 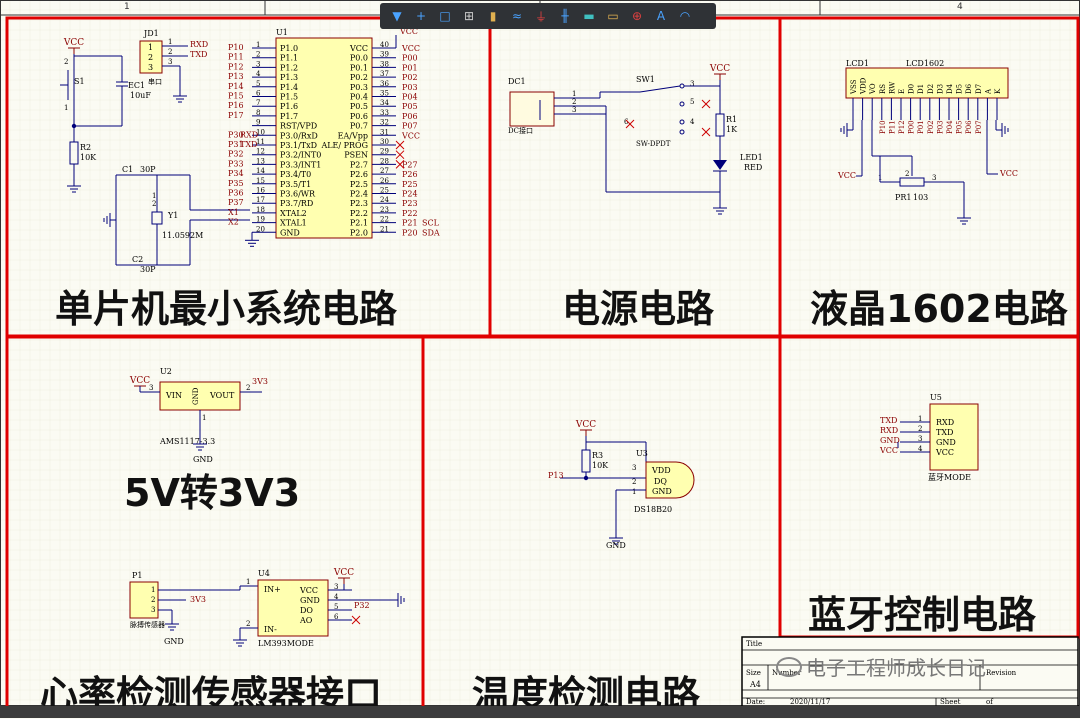 I want to click on pin-name: P3.1/TxD, so click(x=298, y=145).